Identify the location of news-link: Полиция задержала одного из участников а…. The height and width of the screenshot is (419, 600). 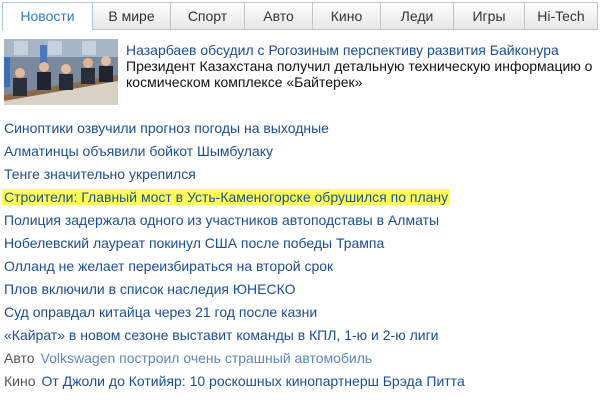
(221, 220).